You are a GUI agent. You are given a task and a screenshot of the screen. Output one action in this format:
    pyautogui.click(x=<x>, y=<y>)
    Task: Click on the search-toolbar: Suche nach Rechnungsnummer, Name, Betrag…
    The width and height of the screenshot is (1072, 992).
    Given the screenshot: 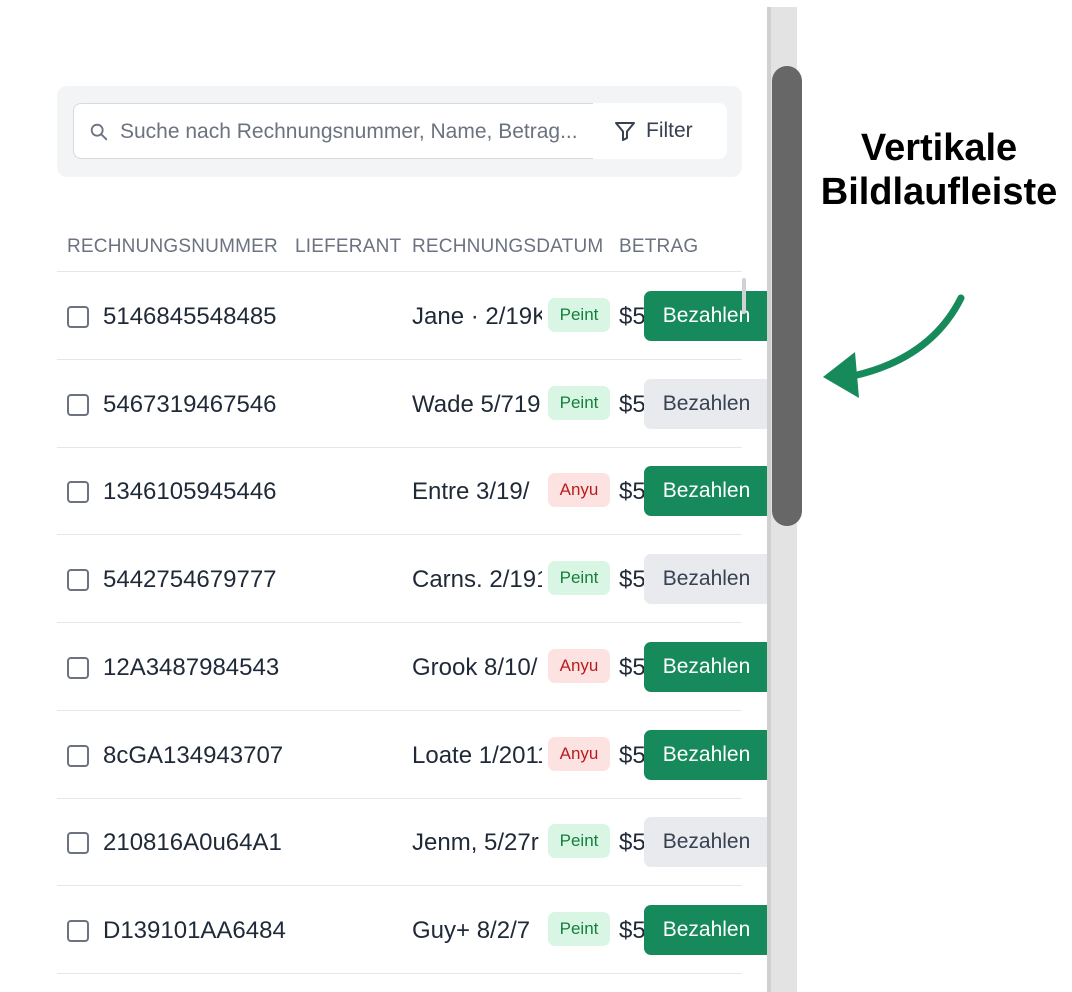 What is the action you would take?
    pyautogui.click(x=399, y=131)
    